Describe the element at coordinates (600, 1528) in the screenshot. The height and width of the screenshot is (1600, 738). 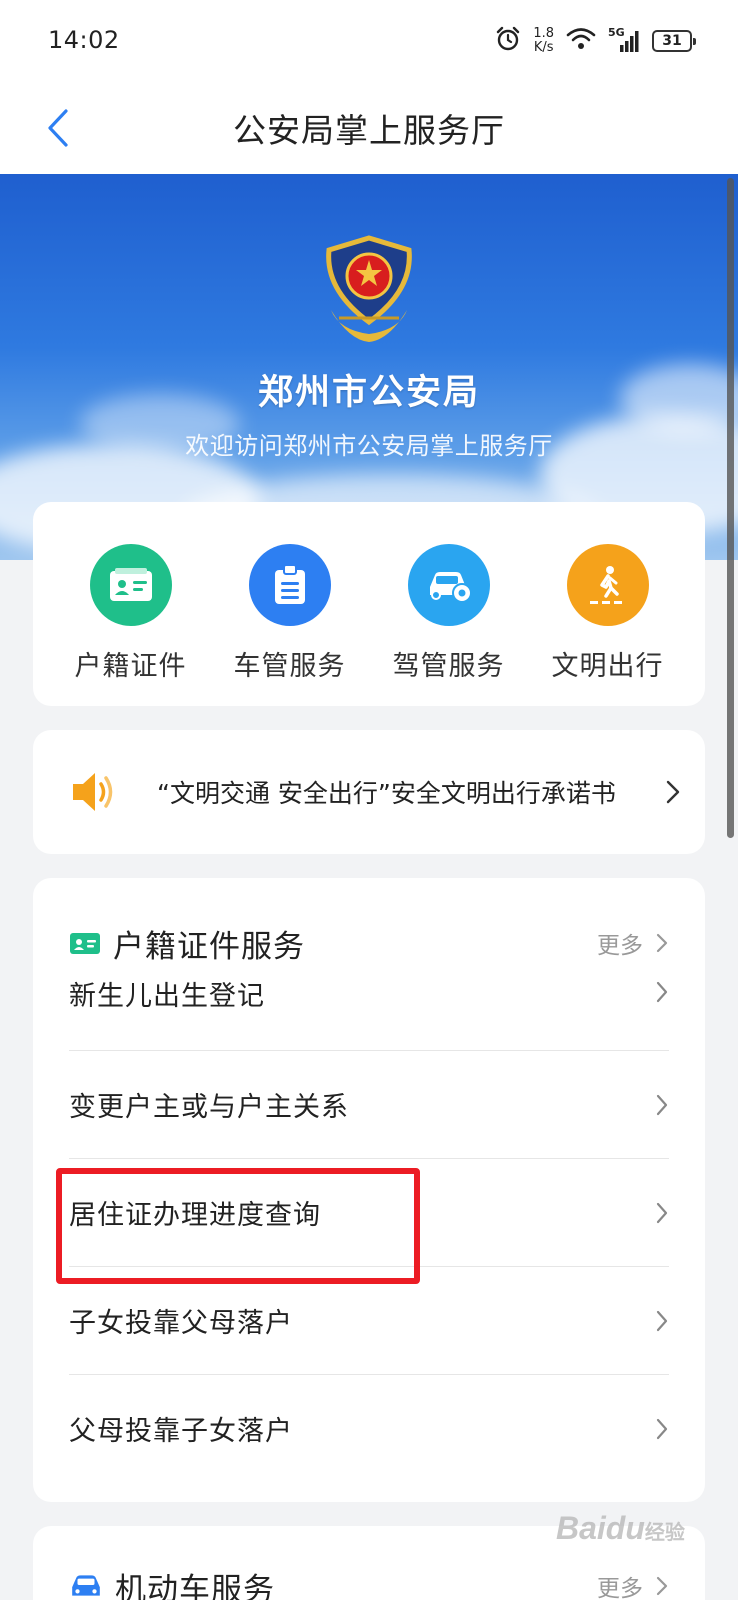
I see `watermark-brand: Baidu` at that location.